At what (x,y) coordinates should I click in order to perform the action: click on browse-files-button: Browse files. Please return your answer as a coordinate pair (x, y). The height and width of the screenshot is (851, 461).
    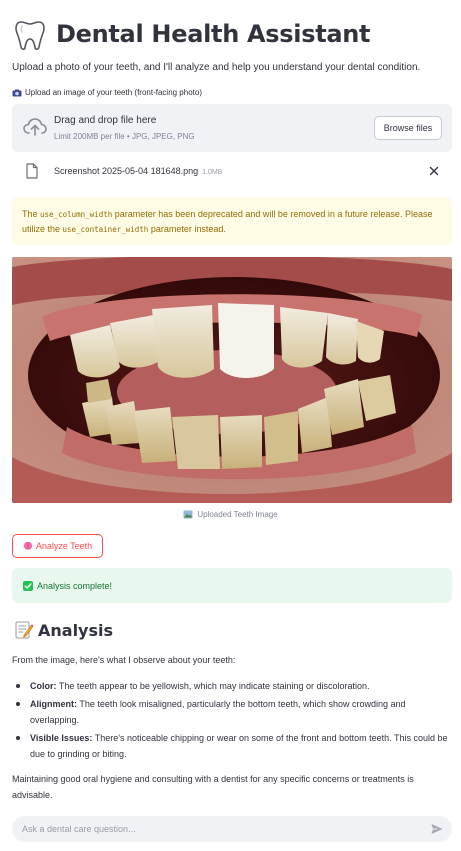
    Looking at the image, I should click on (408, 128).